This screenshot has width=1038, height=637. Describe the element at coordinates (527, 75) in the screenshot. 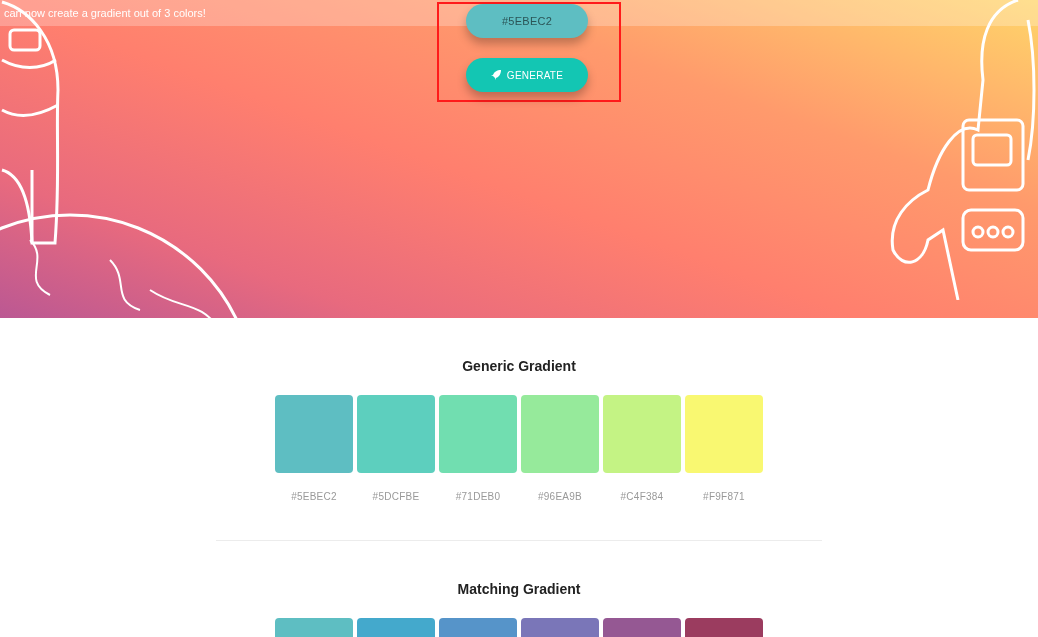

I see `generate-button: GENERATE` at that location.